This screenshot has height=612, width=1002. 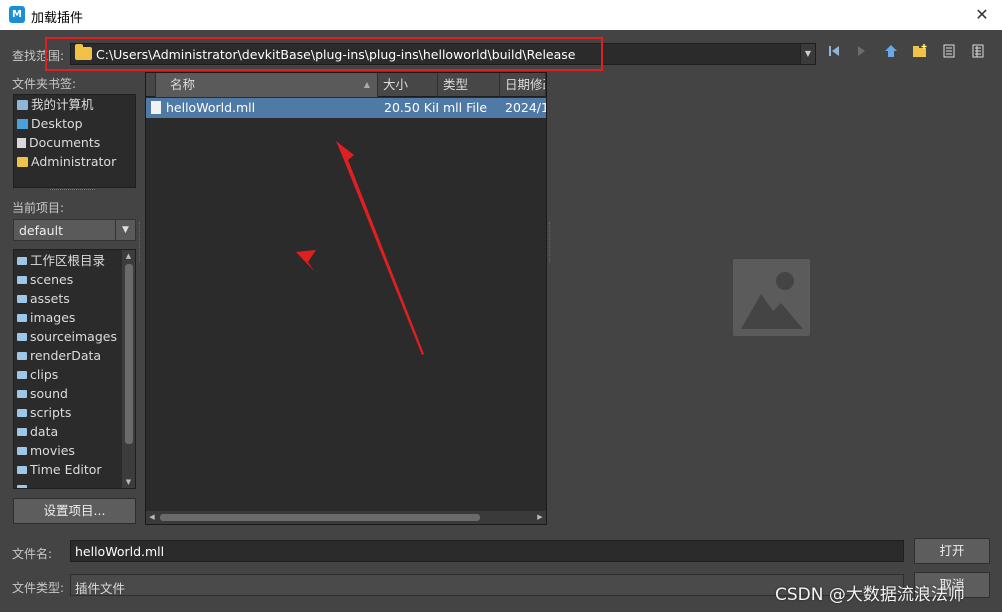 What do you see at coordinates (380, 248) in the screenshot?
I see `annotation-arrow-large` at bounding box center [380, 248].